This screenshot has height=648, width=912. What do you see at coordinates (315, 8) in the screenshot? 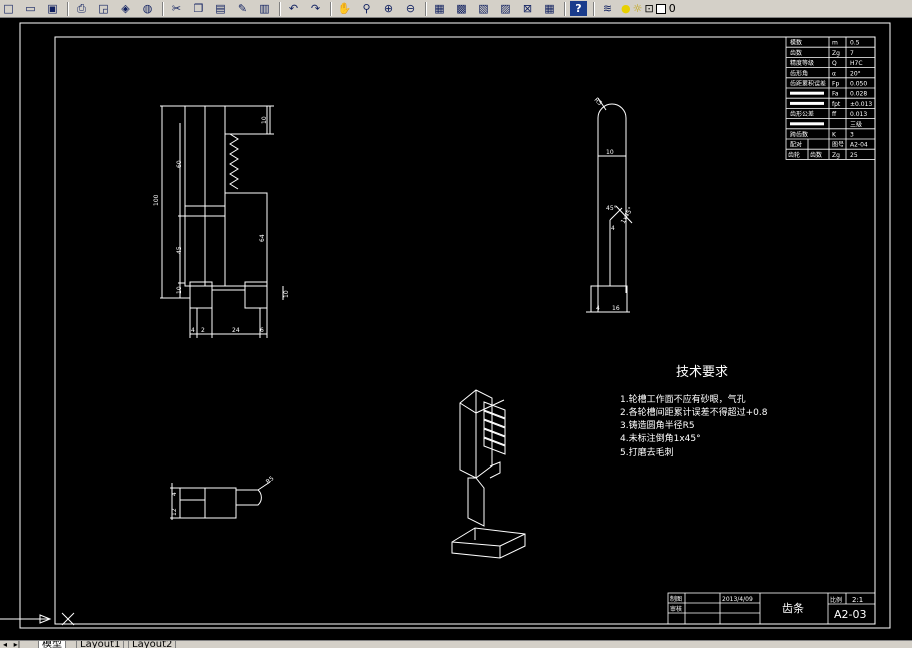
I see `redo-icon: ↷` at bounding box center [315, 8].